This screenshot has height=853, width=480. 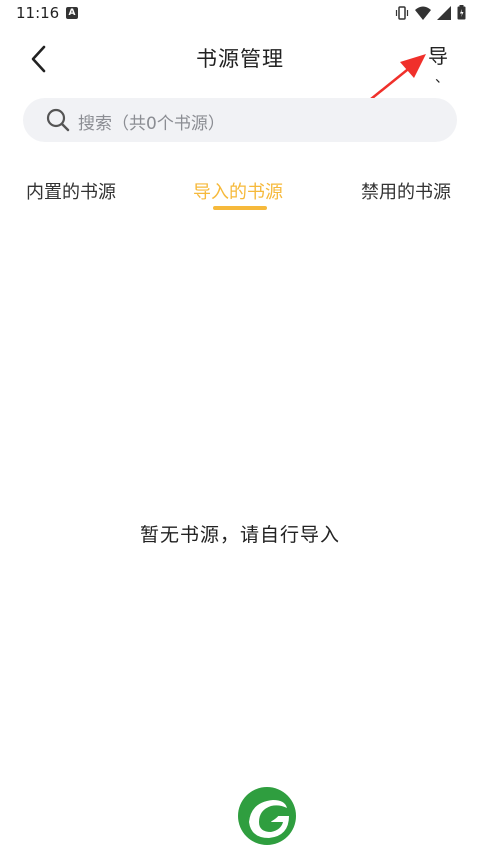 What do you see at coordinates (444, 12) in the screenshot?
I see `signal-icon` at bounding box center [444, 12].